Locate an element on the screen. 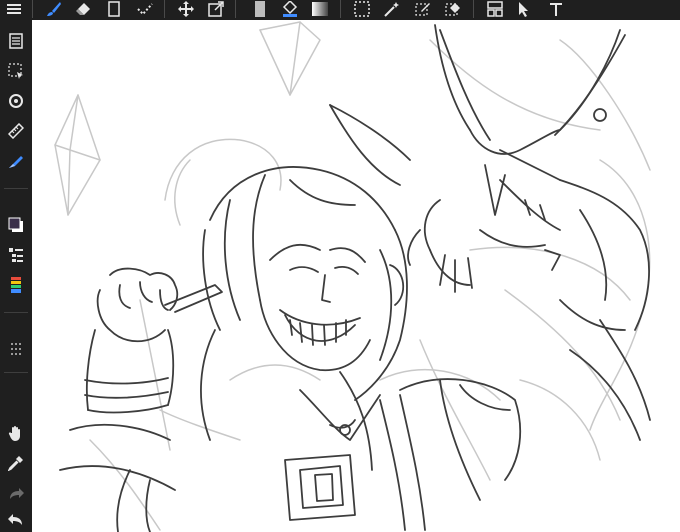  undo-button is located at coordinates (16, 521).